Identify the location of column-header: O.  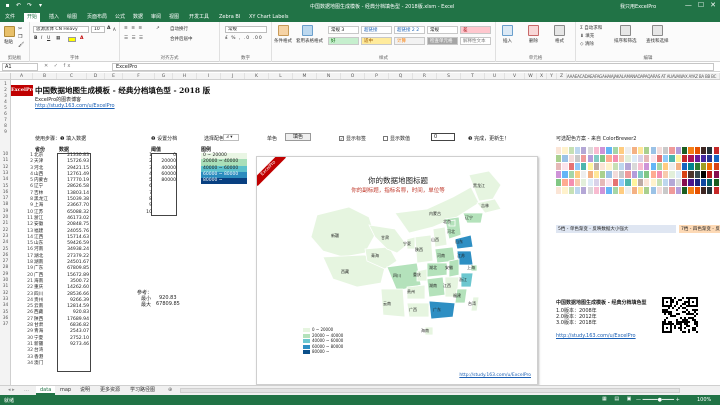
(353, 76).